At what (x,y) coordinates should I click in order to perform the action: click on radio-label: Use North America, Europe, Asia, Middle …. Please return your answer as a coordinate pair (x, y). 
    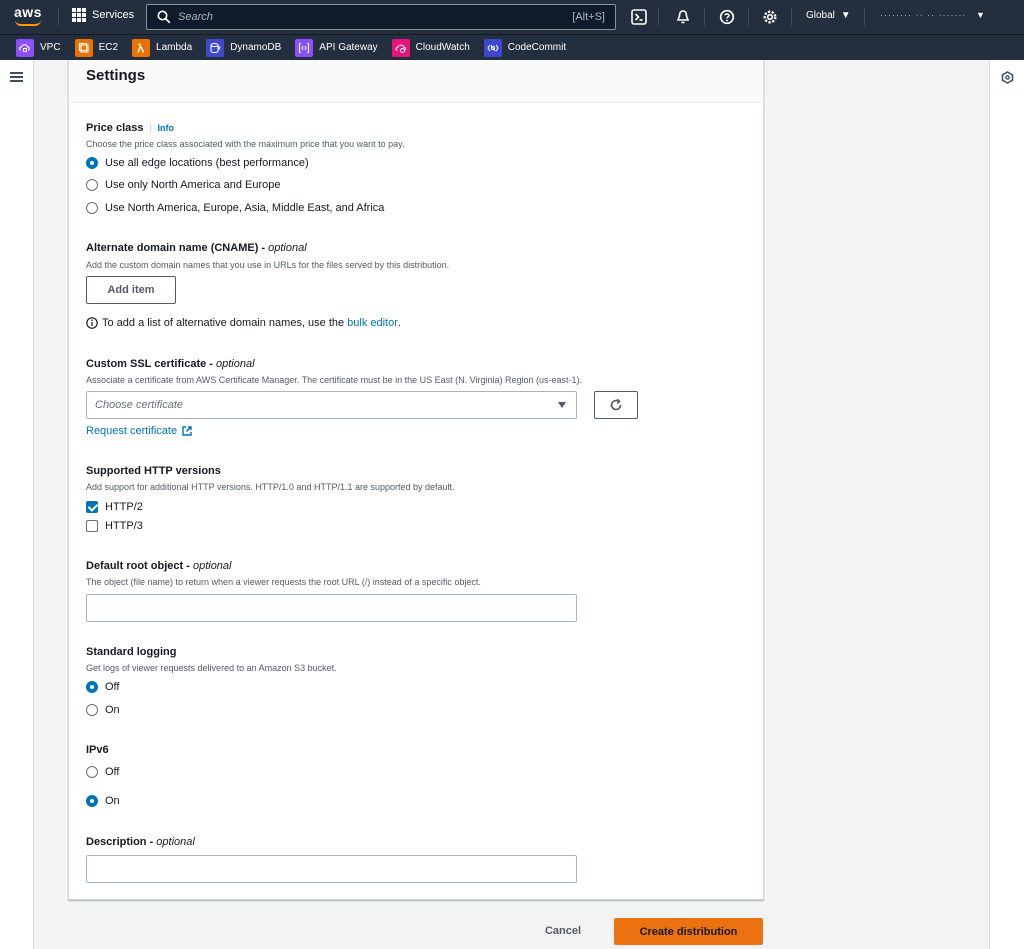
    Looking at the image, I should click on (245, 208).